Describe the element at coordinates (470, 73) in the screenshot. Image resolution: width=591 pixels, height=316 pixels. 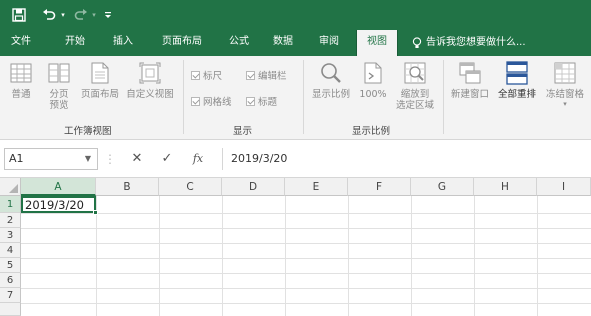
I see `new-window-icon` at that location.